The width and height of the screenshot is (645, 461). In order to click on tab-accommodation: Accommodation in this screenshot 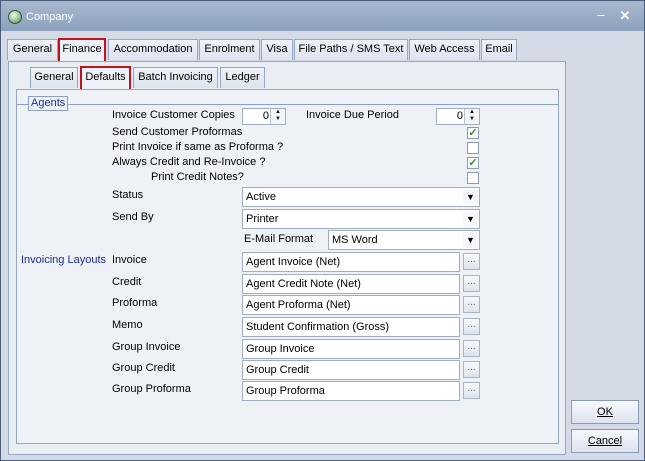, I will do `click(153, 49)`.